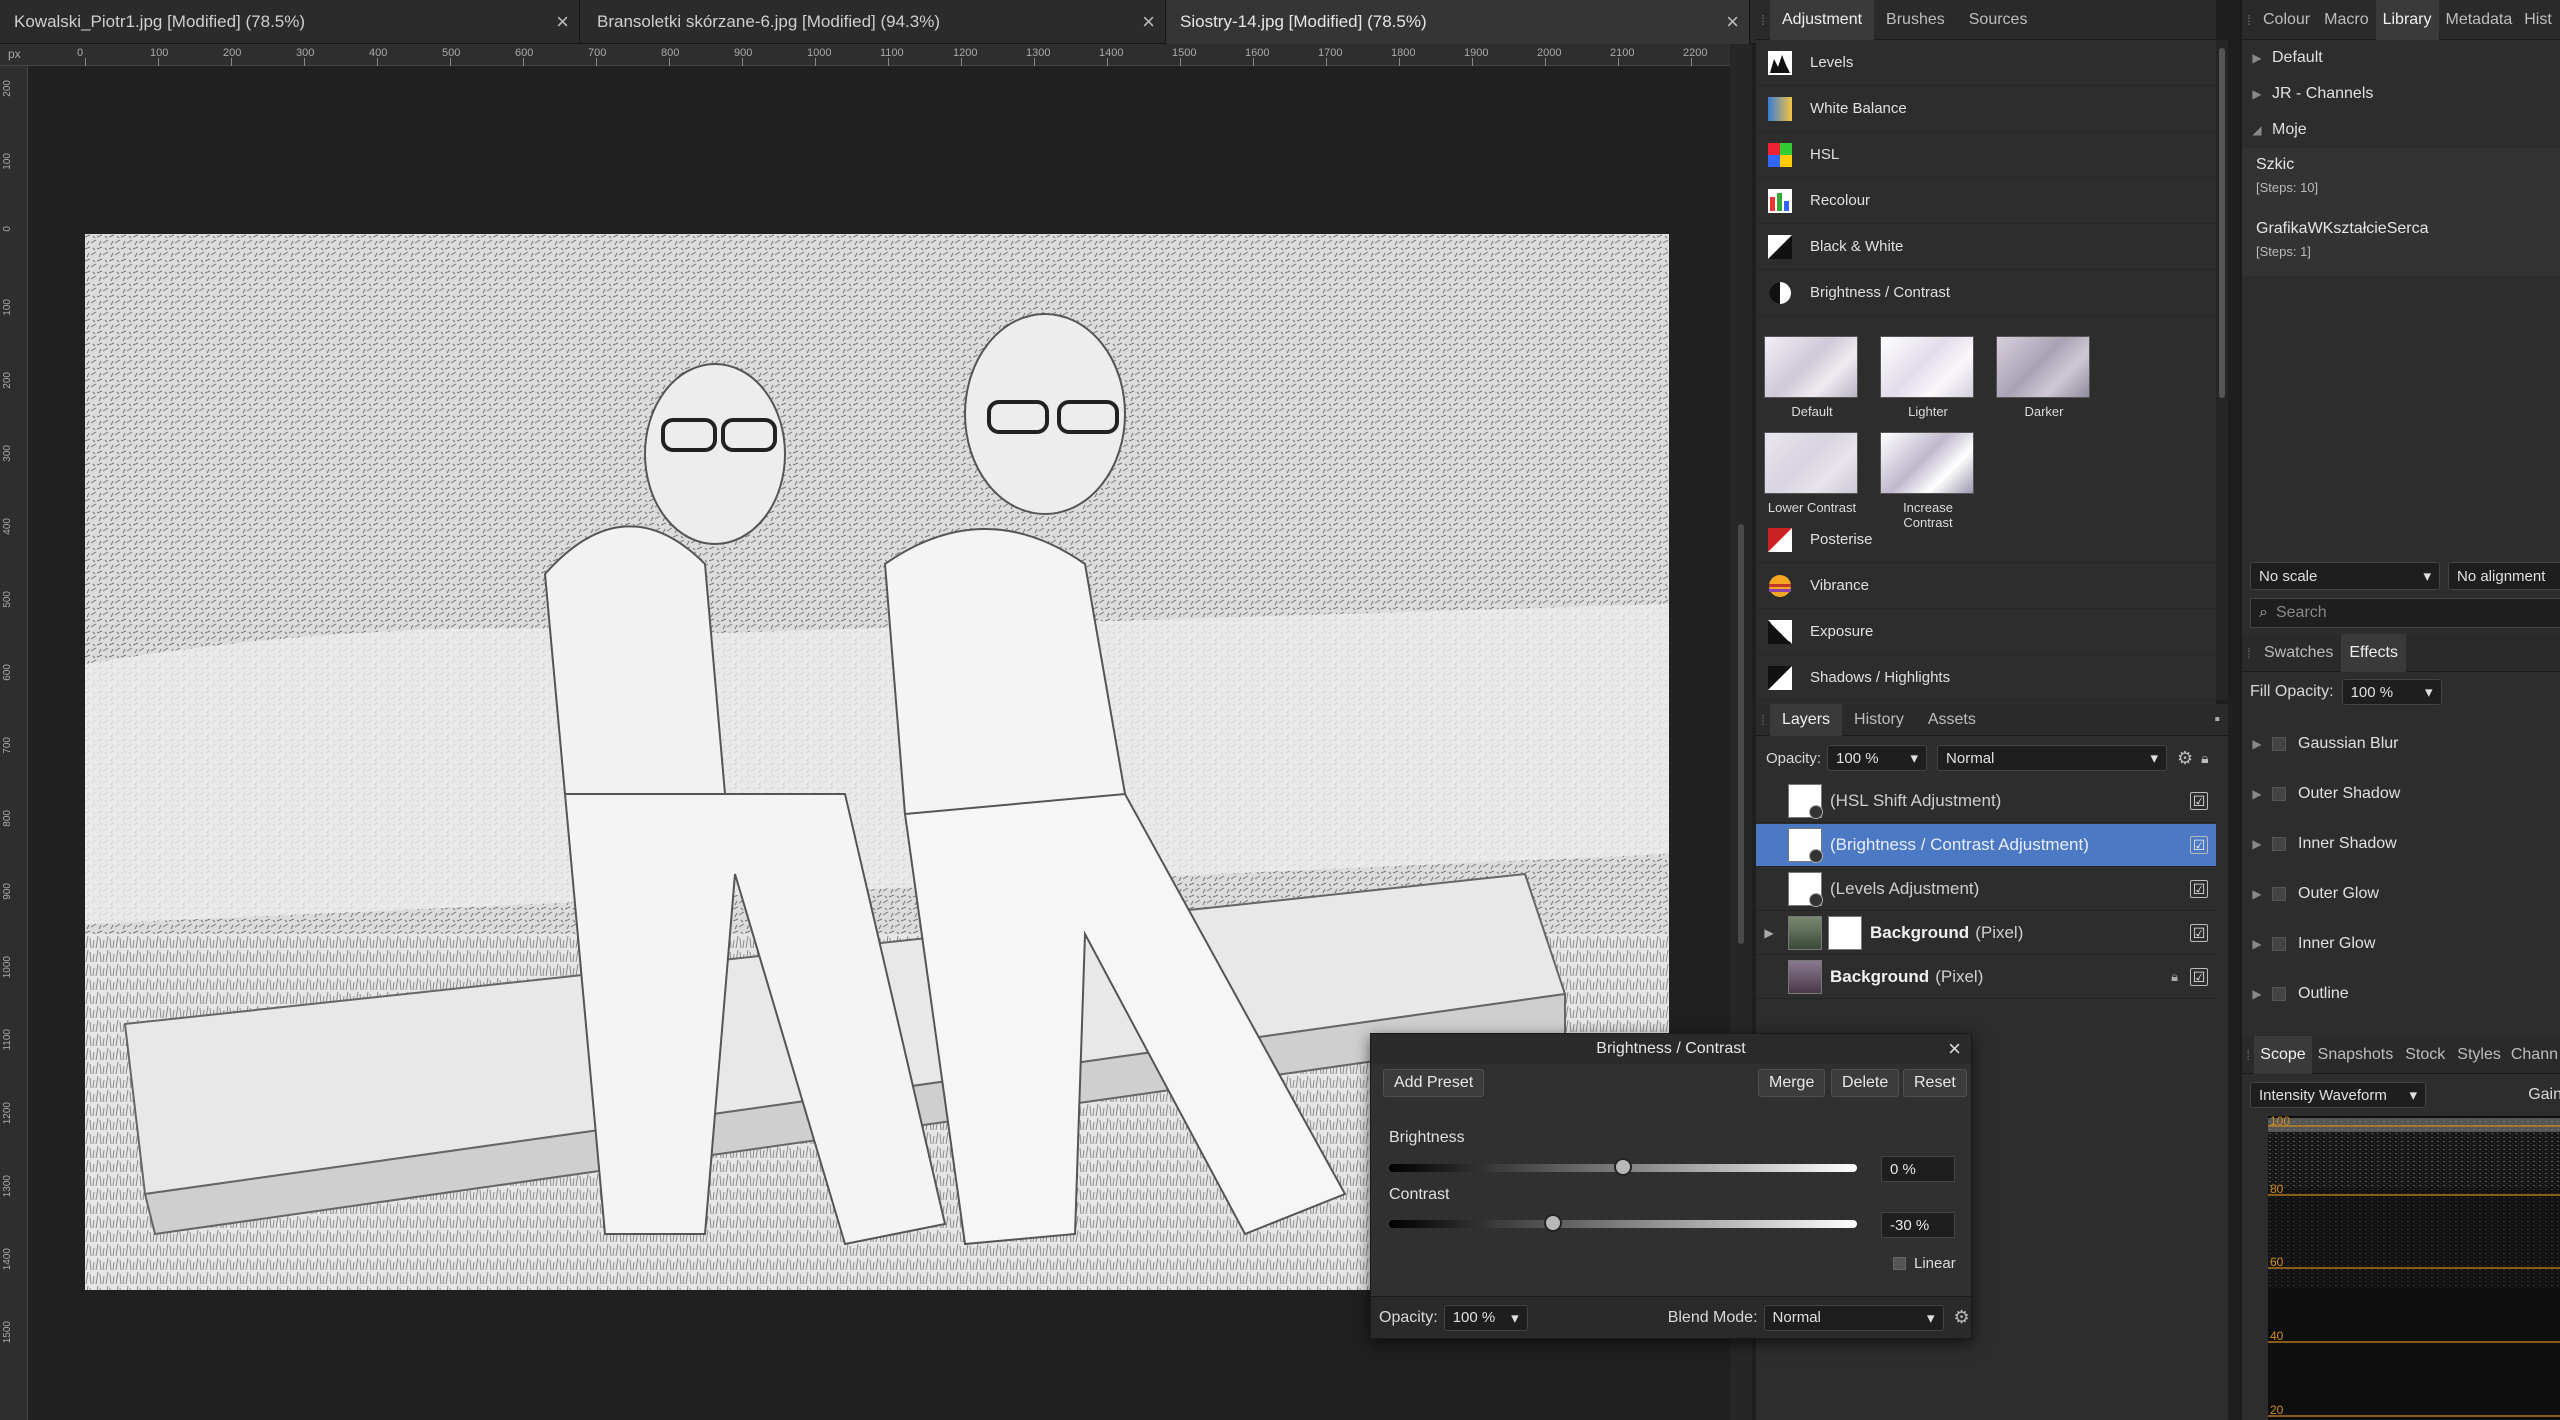 The height and width of the screenshot is (1420, 2560). What do you see at coordinates (2504, 576) in the screenshot?
I see `alignment-dropdown: No alignment` at bounding box center [2504, 576].